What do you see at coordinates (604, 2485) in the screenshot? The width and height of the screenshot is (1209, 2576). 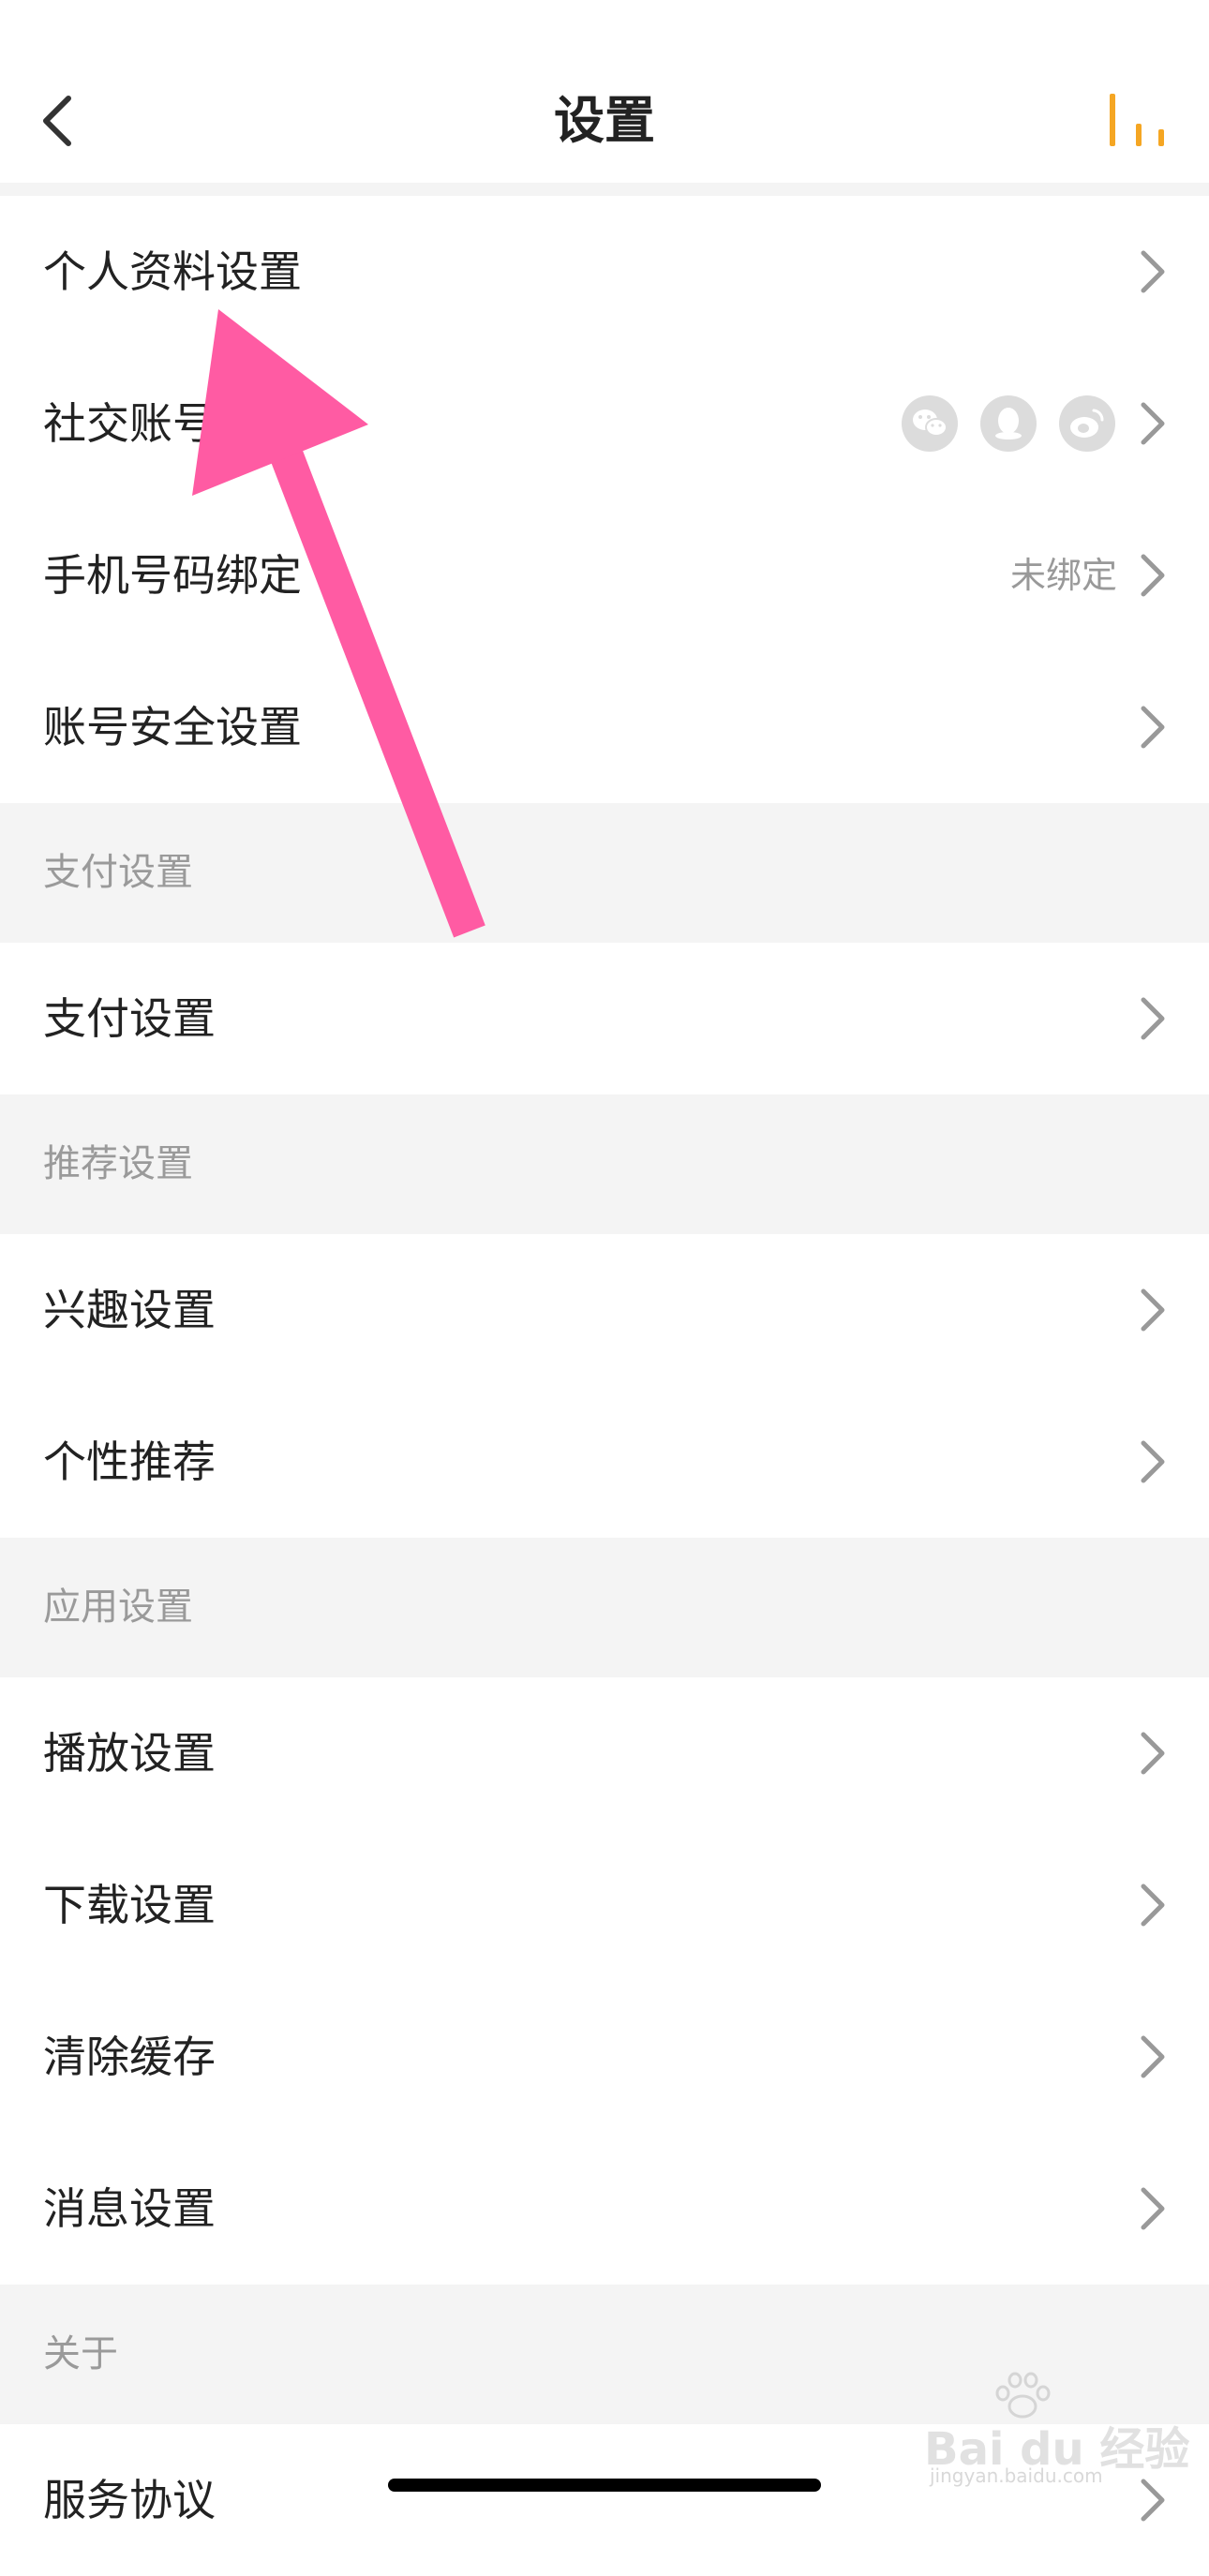 I see `home-indicator` at bounding box center [604, 2485].